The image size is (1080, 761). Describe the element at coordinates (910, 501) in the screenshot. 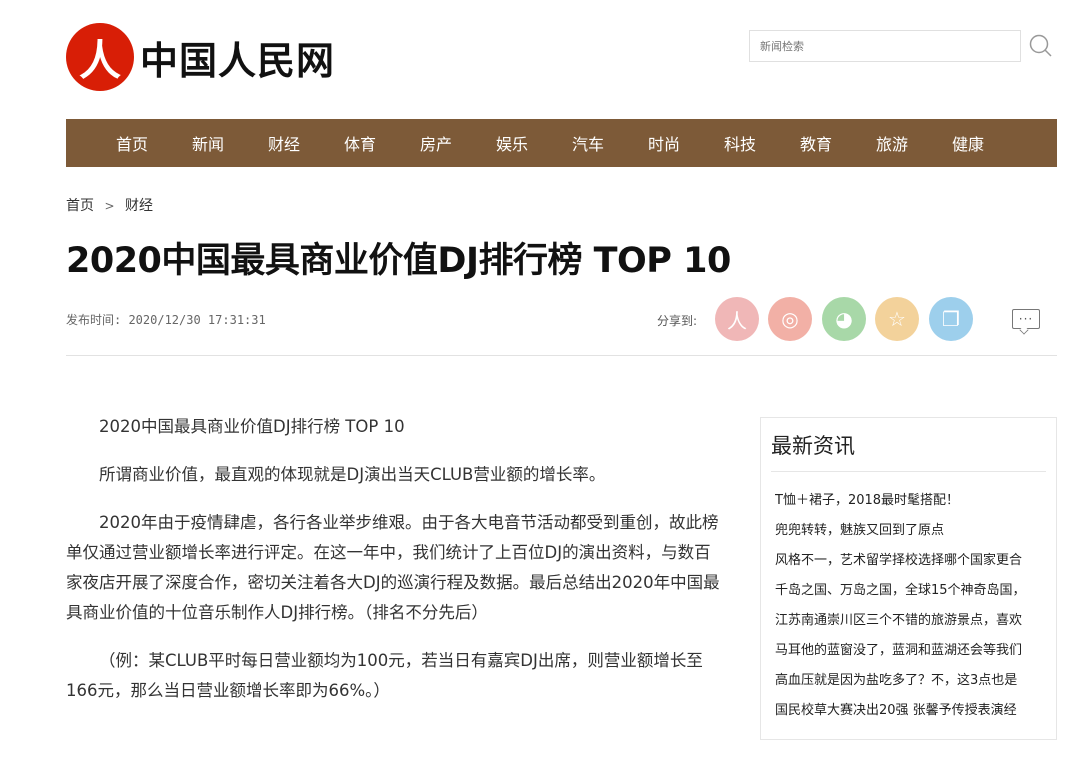

I see `news-item: T恤＋裙子，2018最时髦搭配！` at that location.